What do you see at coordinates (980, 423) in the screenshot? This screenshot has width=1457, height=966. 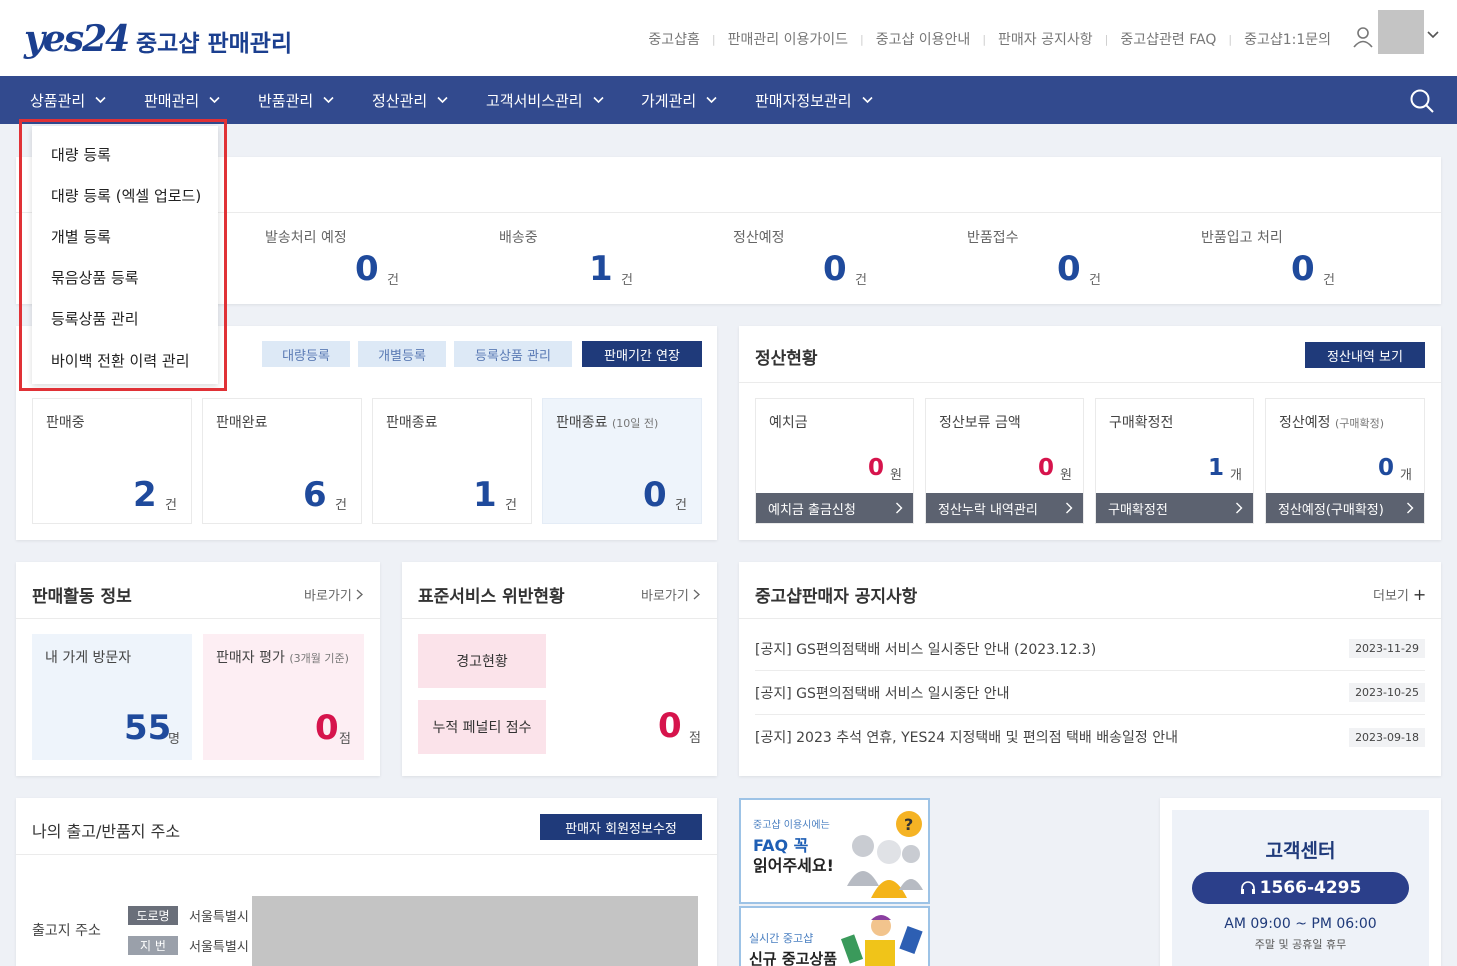 I see `card-label: 정산보류 금액` at bounding box center [980, 423].